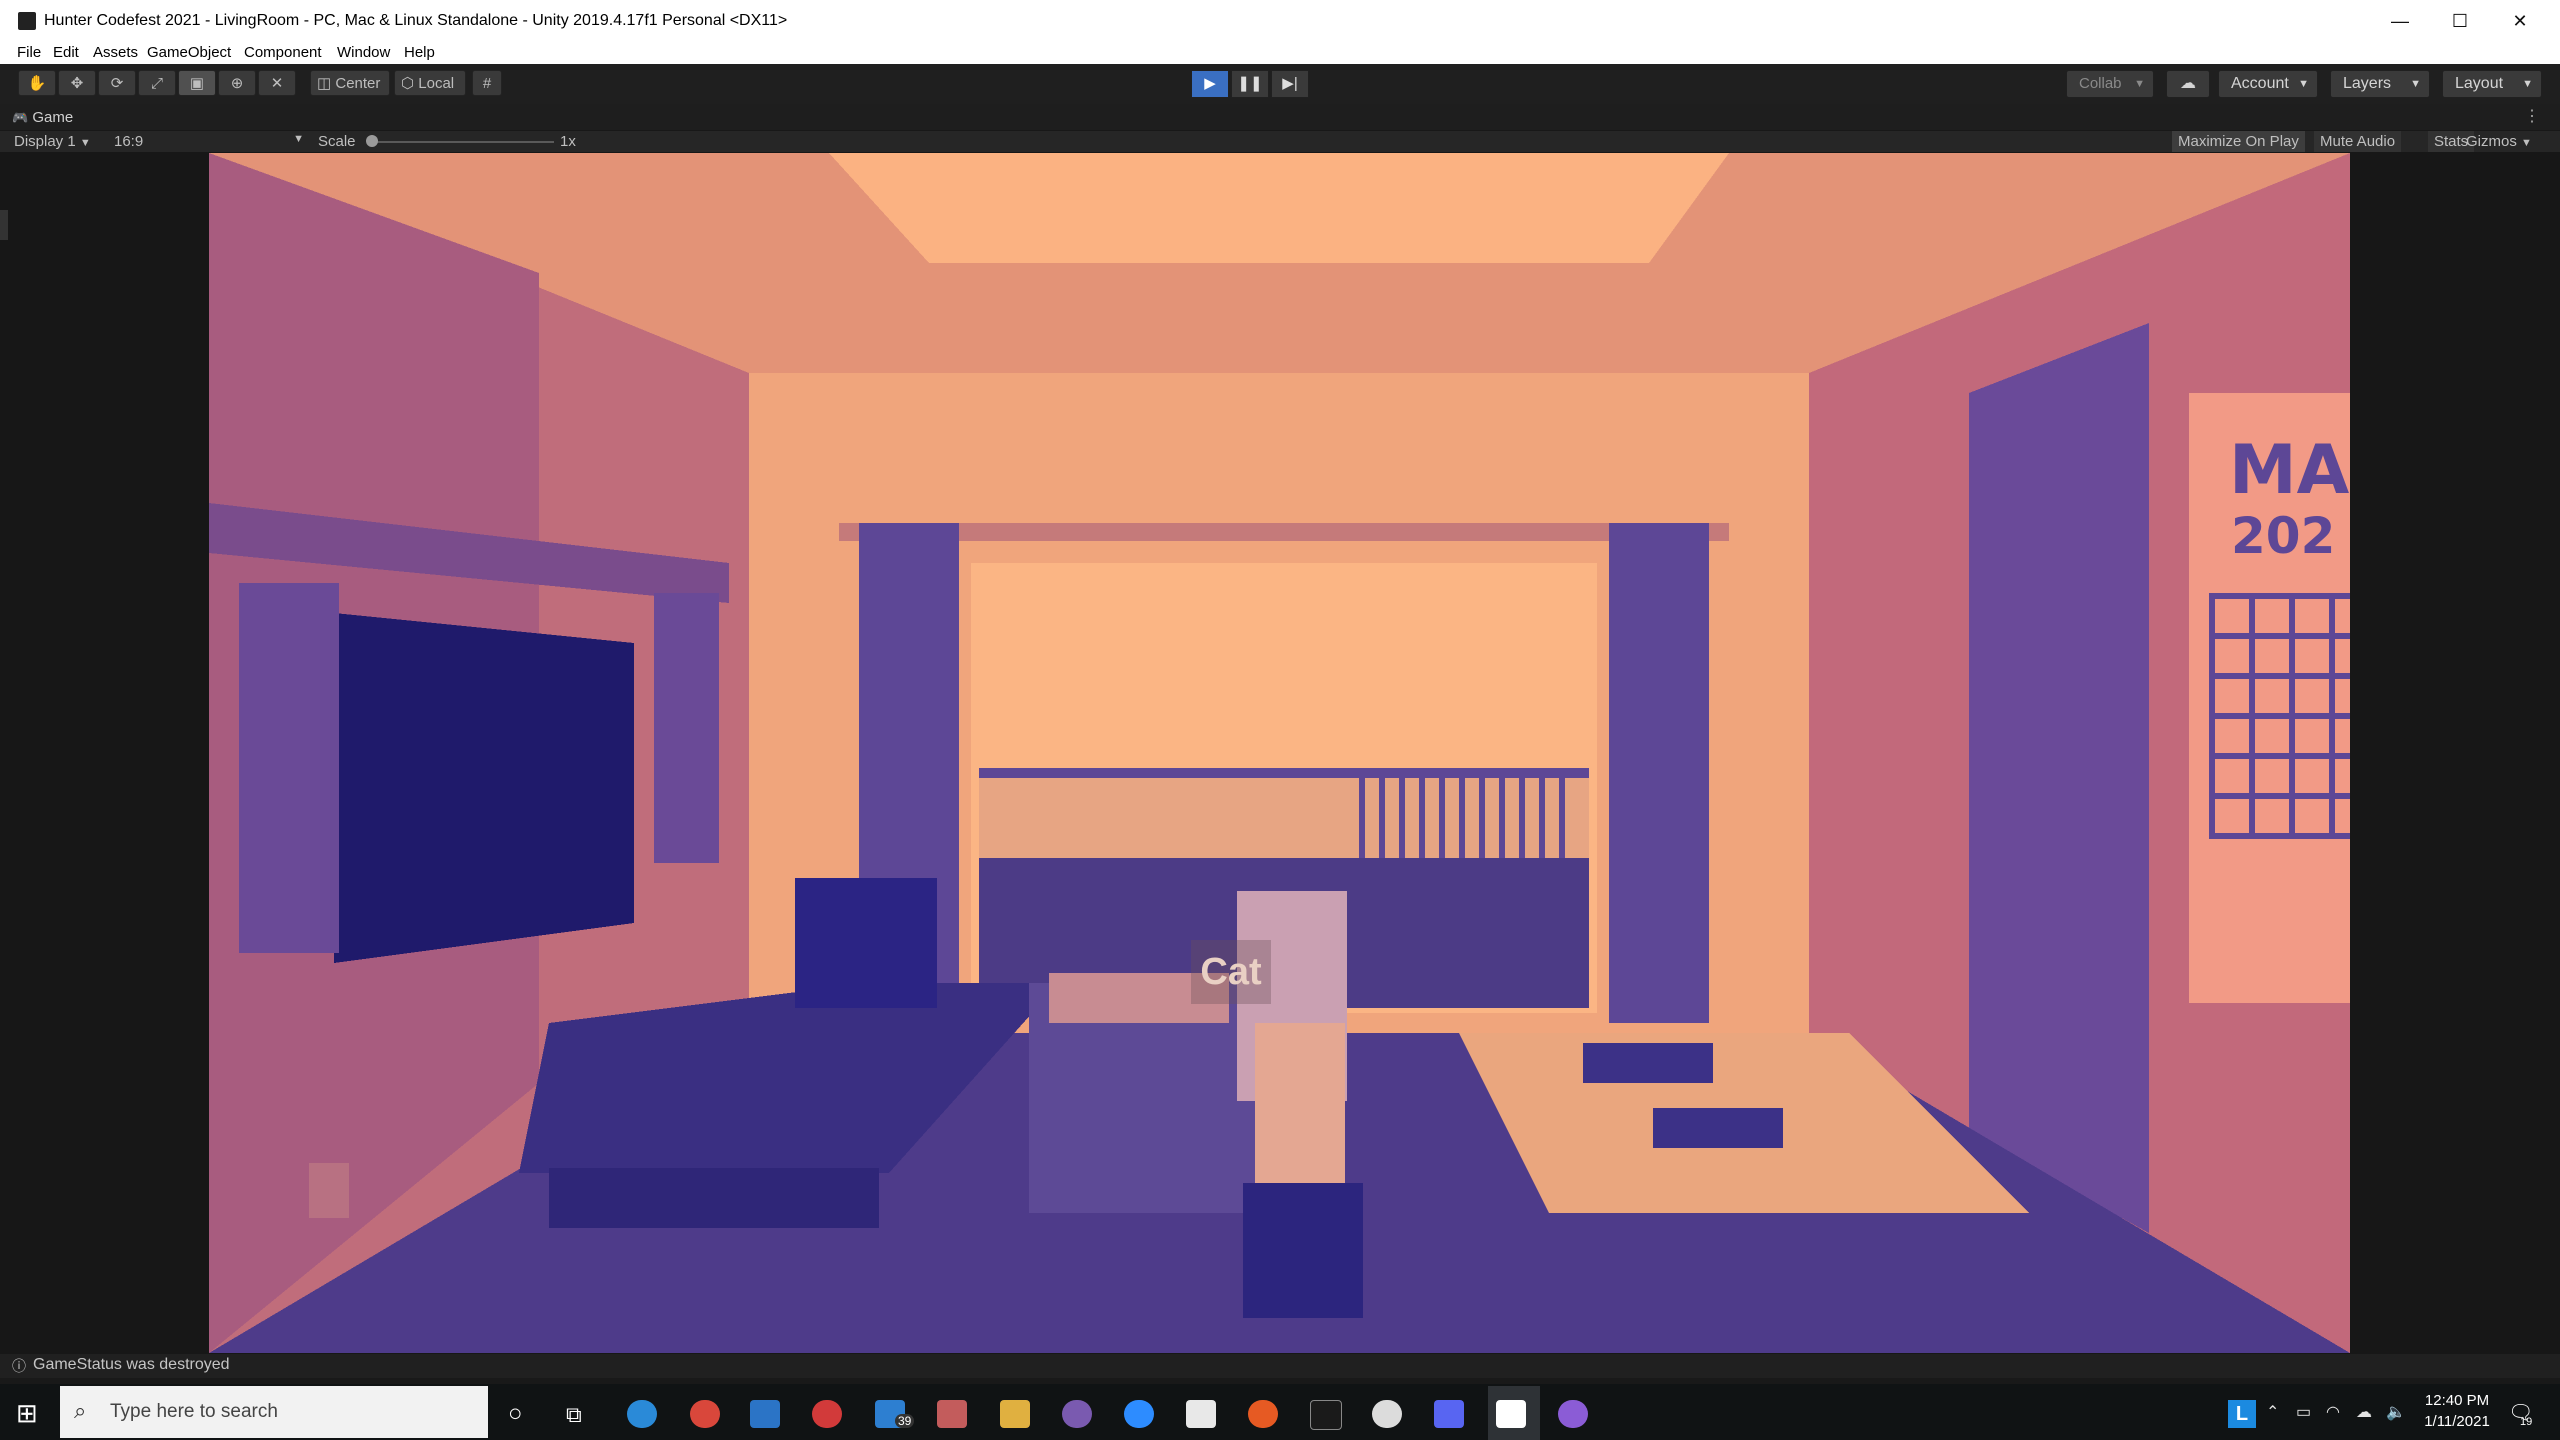 The width and height of the screenshot is (2560, 1440). I want to click on tray-volume-icon: 🔈, so click(2396, 1412).